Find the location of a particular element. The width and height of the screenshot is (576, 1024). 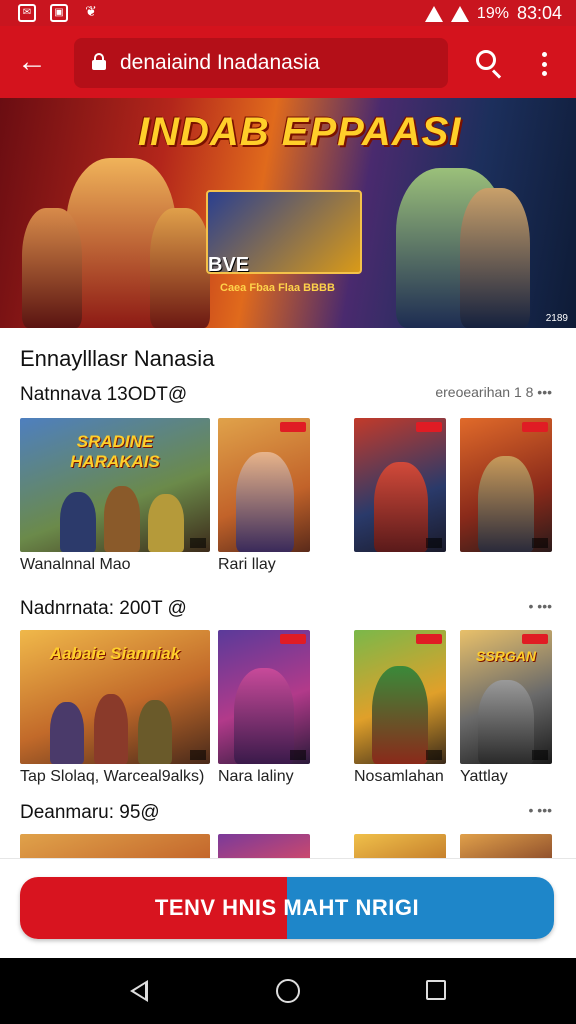

game-tile: Aabaie Sianniak is located at coordinates (115, 697).